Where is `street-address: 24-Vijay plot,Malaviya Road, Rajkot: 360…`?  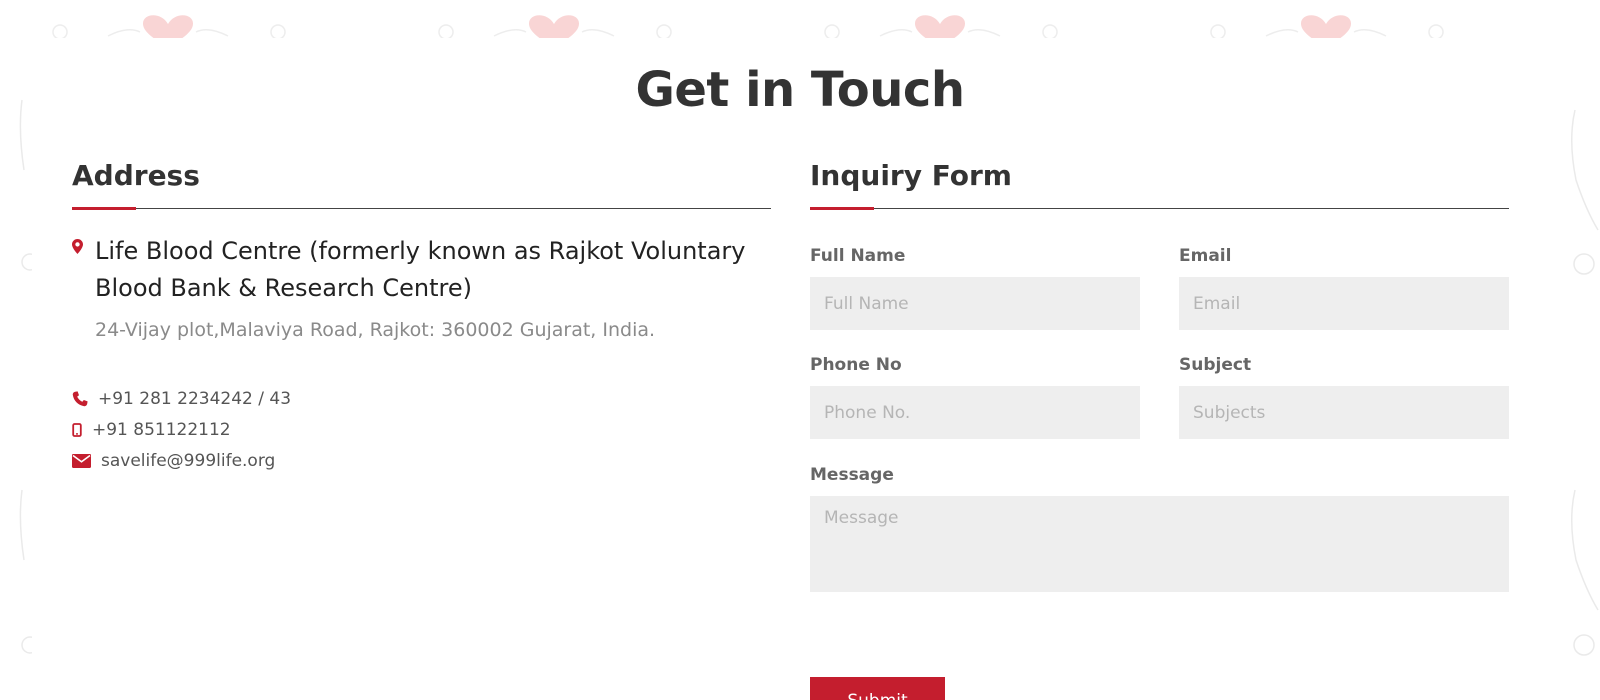 street-address: 24-Vijay plot,Malaviya Road, Rajkot: 360… is located at coordinates (375, 330).